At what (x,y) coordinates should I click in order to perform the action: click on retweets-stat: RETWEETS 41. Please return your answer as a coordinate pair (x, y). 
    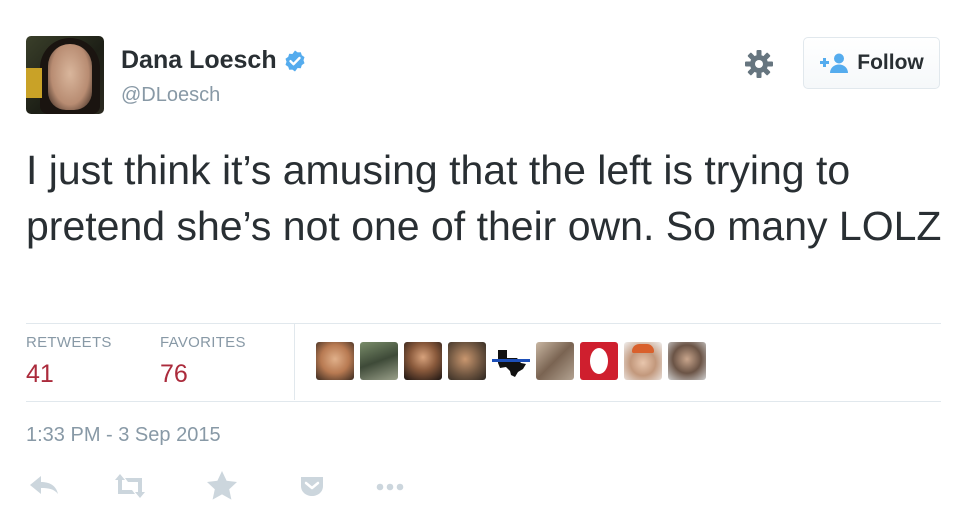
    Looking at the image, I should click on (69, 361).